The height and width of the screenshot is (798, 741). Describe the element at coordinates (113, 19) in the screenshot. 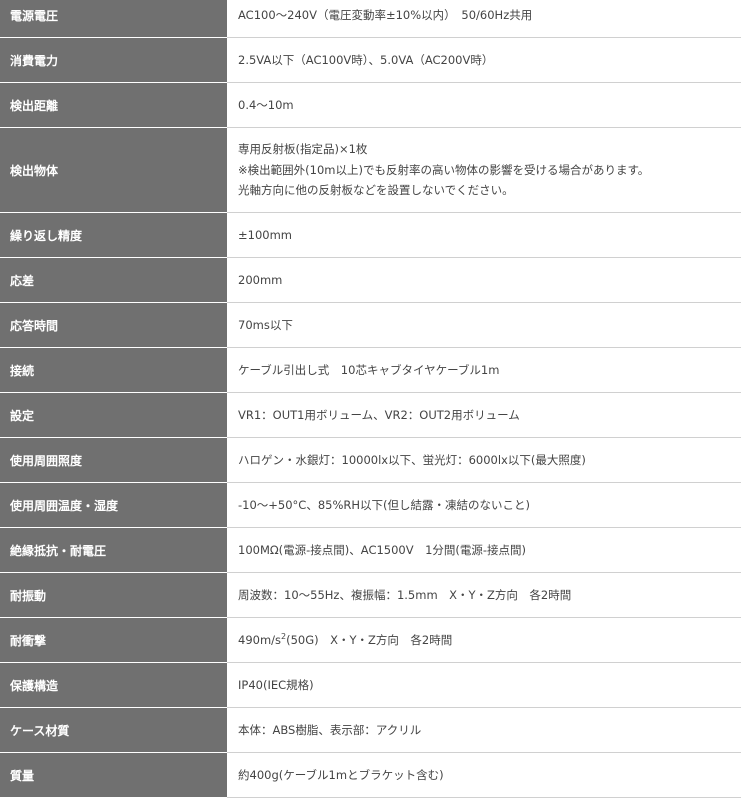

I see `spec-label: 電源電圧` at that location.